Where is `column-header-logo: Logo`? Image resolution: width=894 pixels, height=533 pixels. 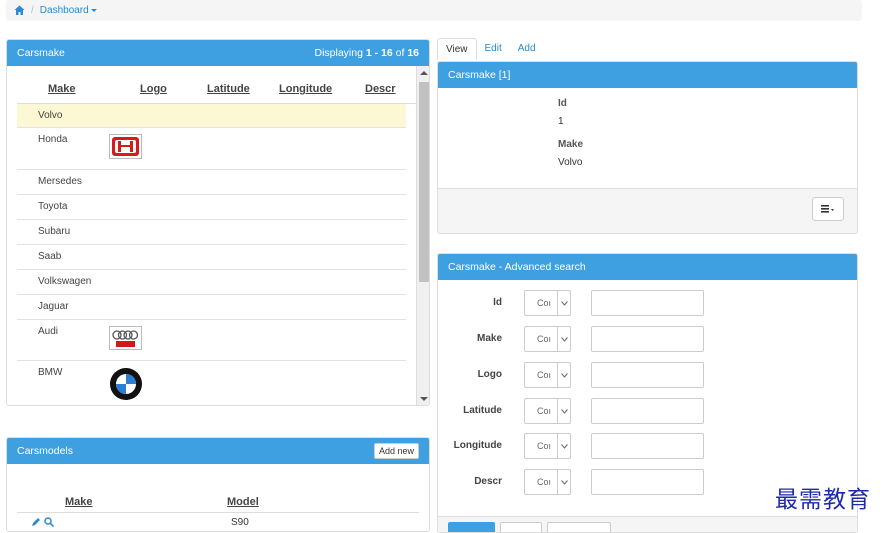
column-header-logo: Logo is located at coordinates (173, 89).